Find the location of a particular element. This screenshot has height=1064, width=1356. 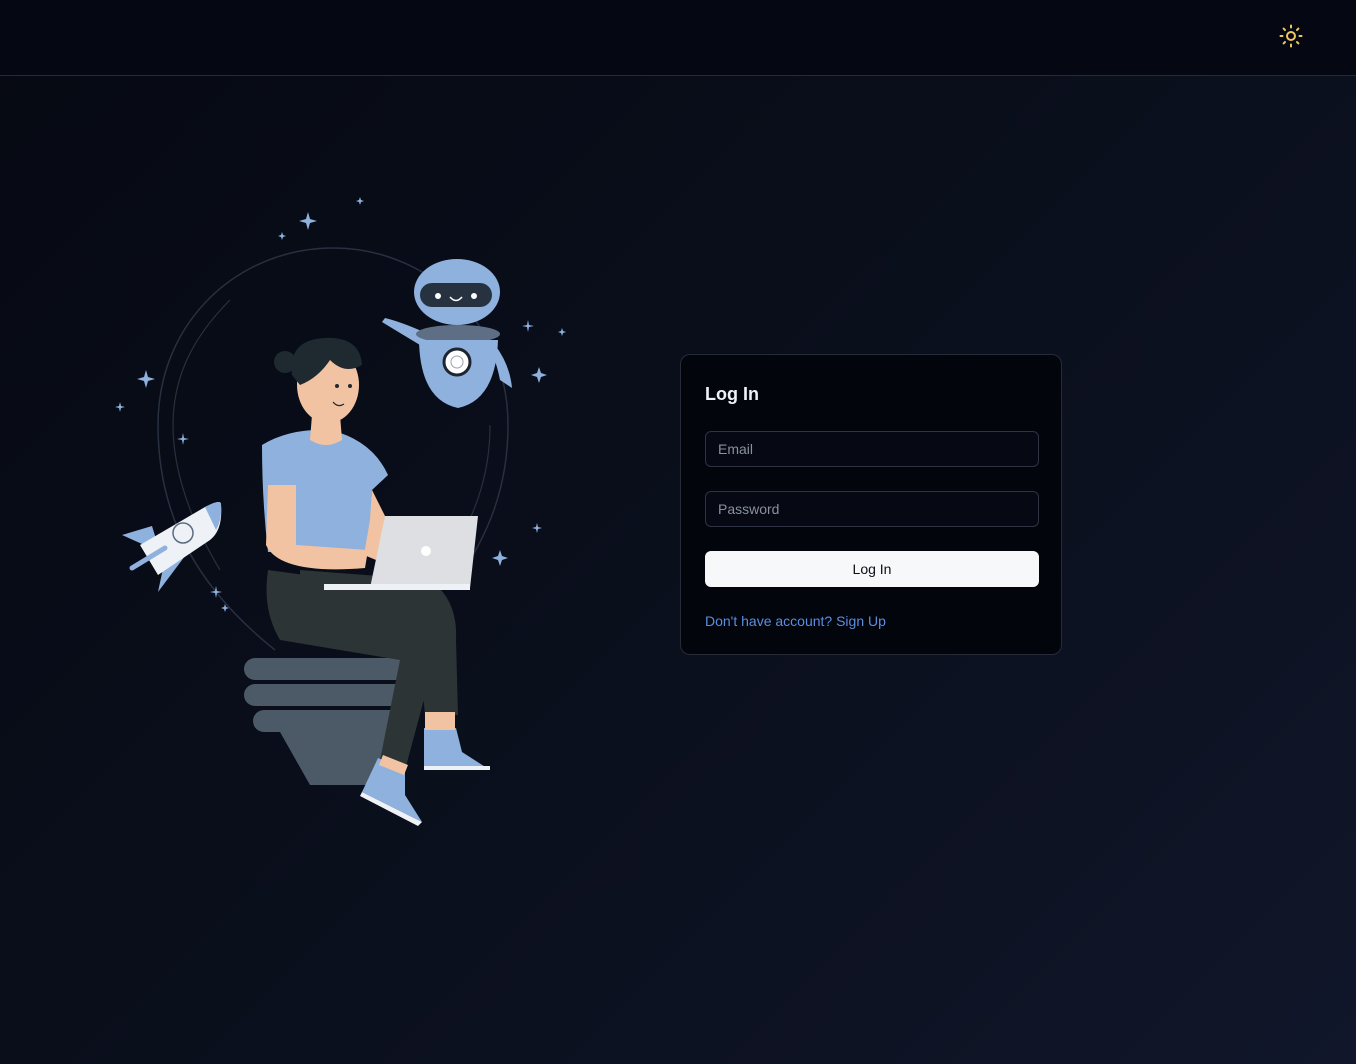

sun-icon is located at coordinates (1291, 36).